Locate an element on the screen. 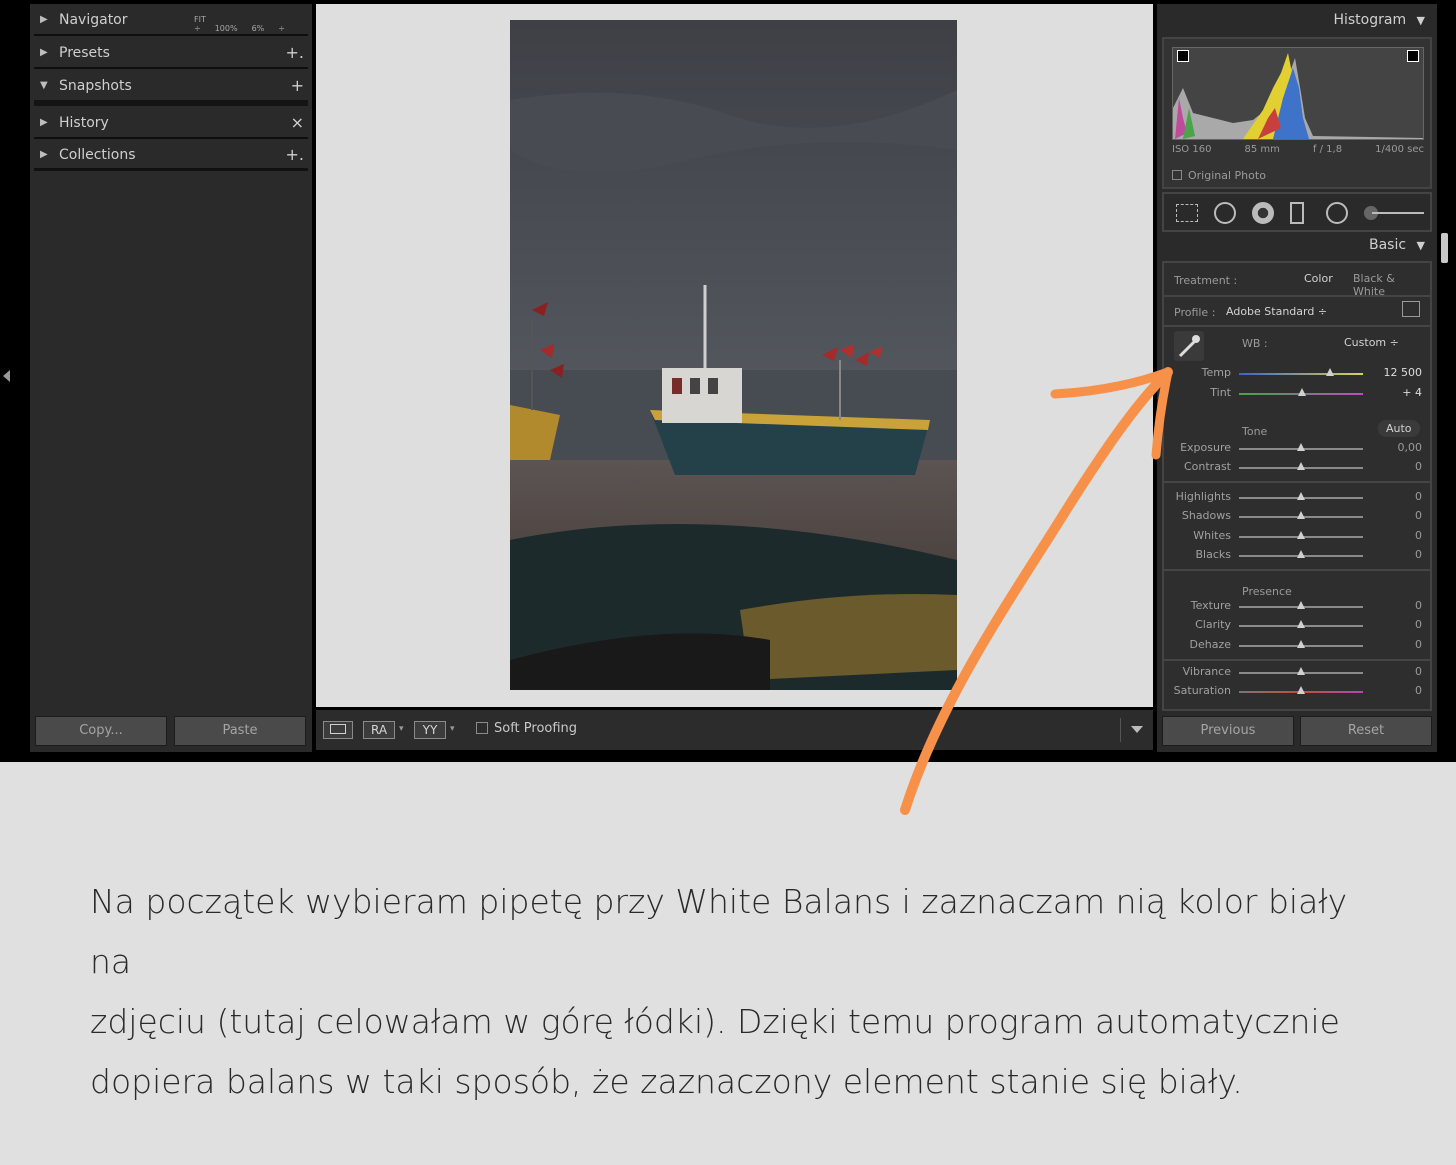 The width and height of the screenshot is (1456, 1165). add-snapshot-icon: + is located at coordinates (297, 85).